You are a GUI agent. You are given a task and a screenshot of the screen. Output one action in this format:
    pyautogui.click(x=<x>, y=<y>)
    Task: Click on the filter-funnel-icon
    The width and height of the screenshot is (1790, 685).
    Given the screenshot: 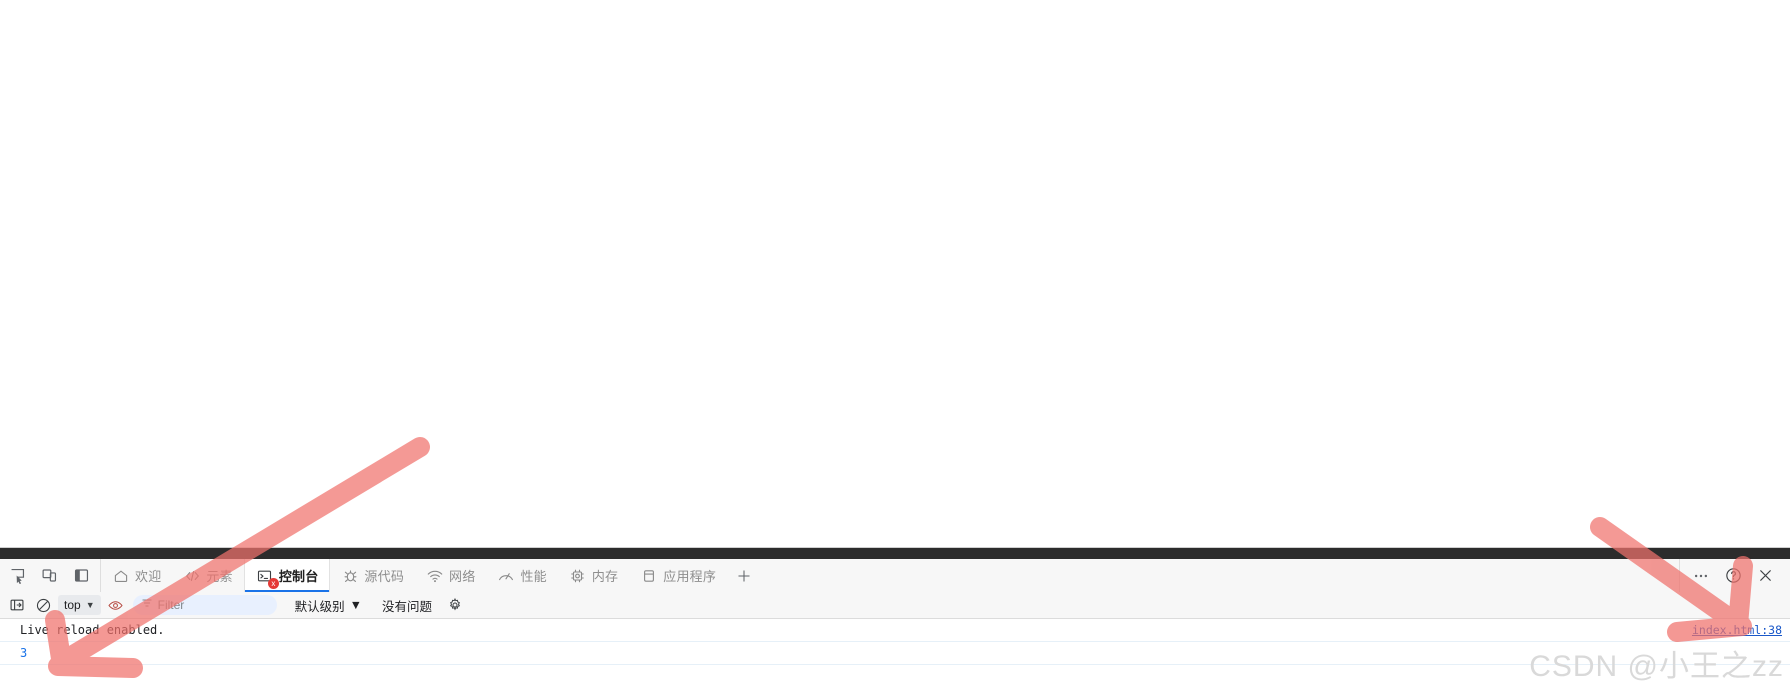 What is the action you would take?
    pyautogui.click(x=147, y=605)
    